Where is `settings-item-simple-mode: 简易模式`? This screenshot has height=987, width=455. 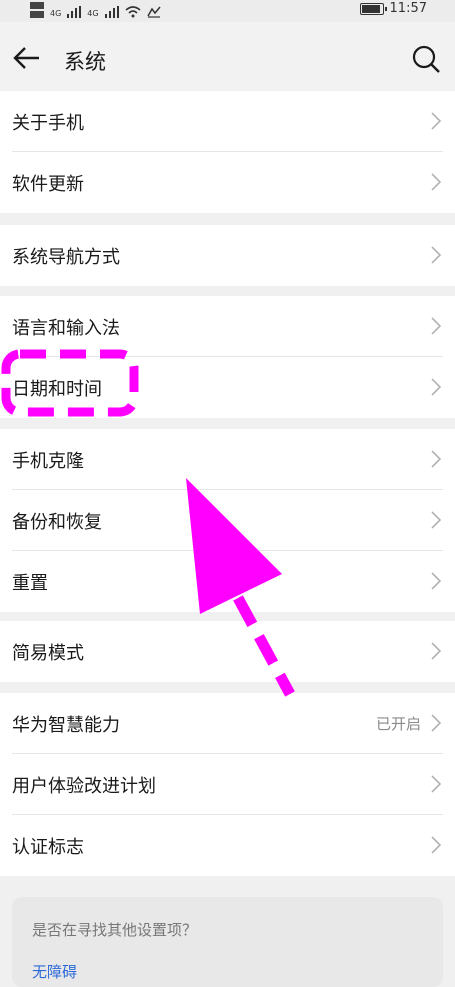
settings-item-simple-mode: 简易模式 is located at coordinates (227, 651).